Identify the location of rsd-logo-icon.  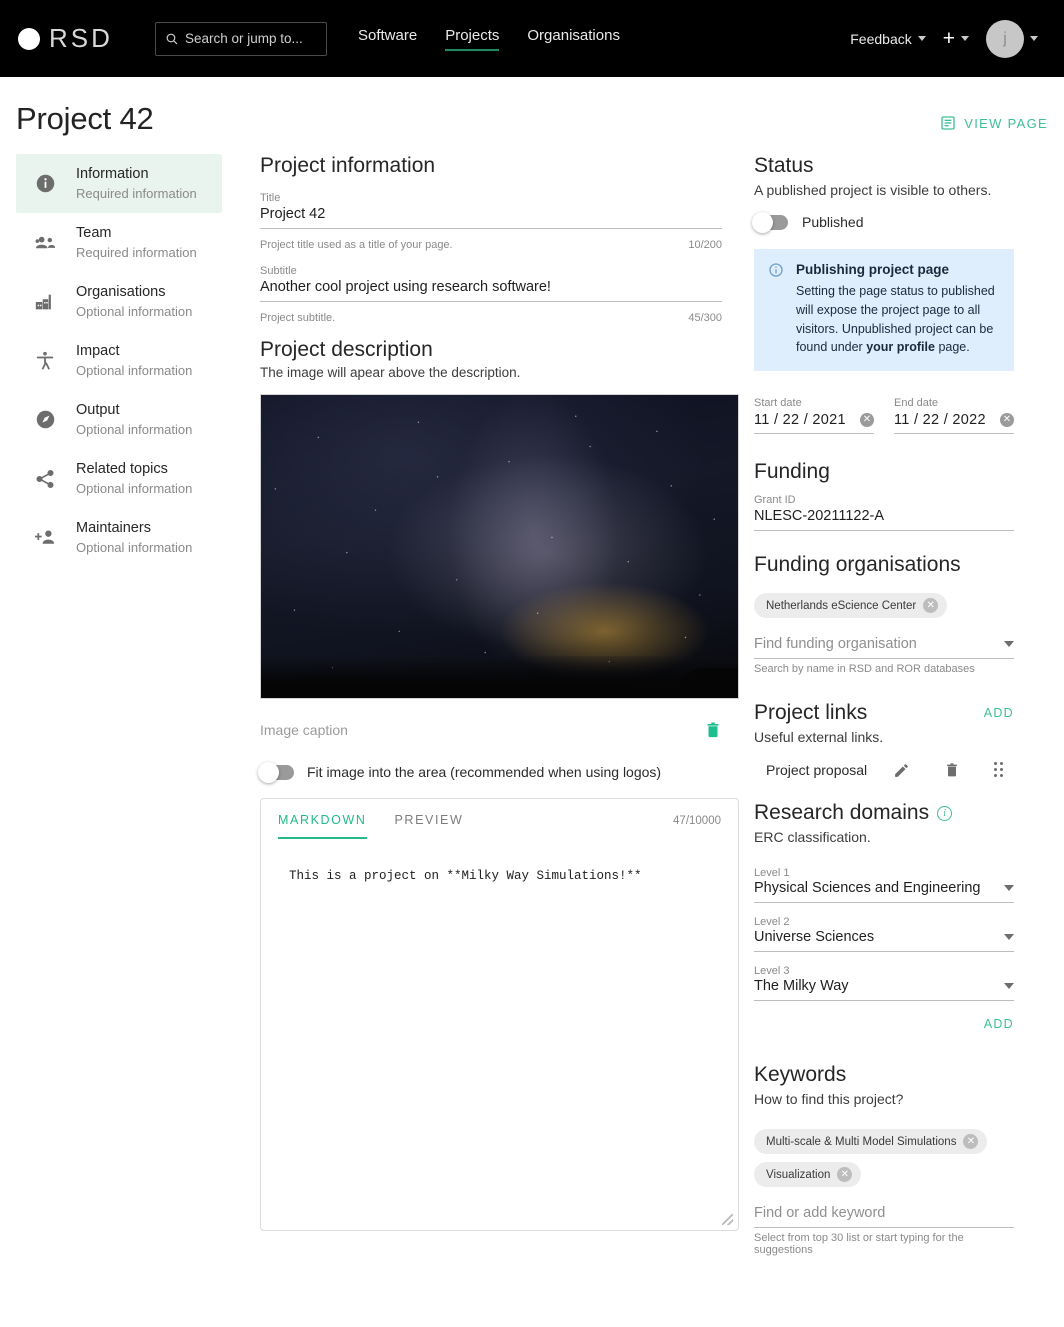
(29, 38).